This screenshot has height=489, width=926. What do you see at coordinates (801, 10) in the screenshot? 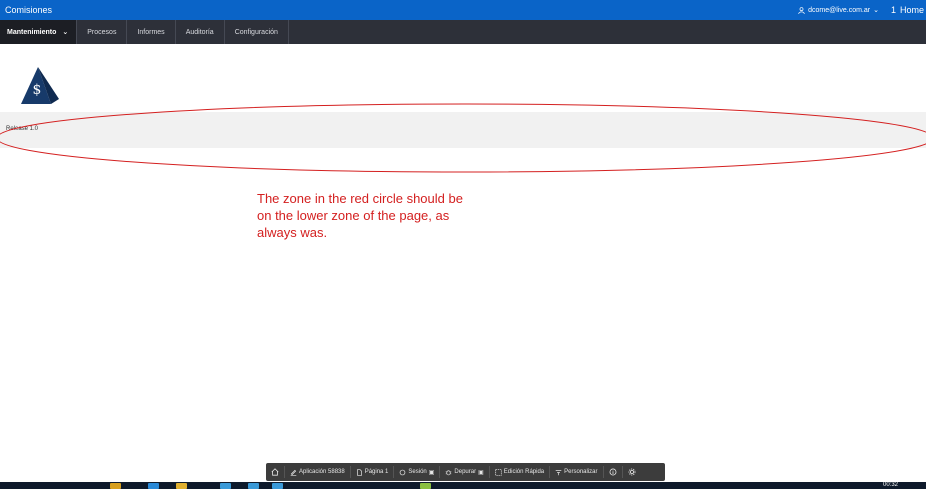
I see `user-icon` at bounding box center [801, 10].